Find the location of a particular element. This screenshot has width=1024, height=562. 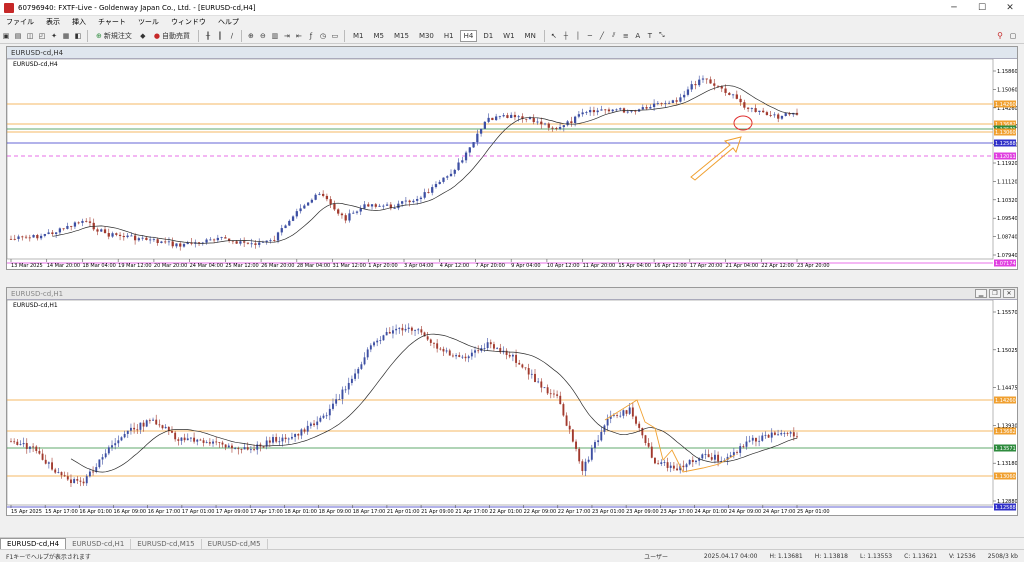

tab-eurusd-m15: EURUSD-cd,M15 is located at coordinates (166, 544).